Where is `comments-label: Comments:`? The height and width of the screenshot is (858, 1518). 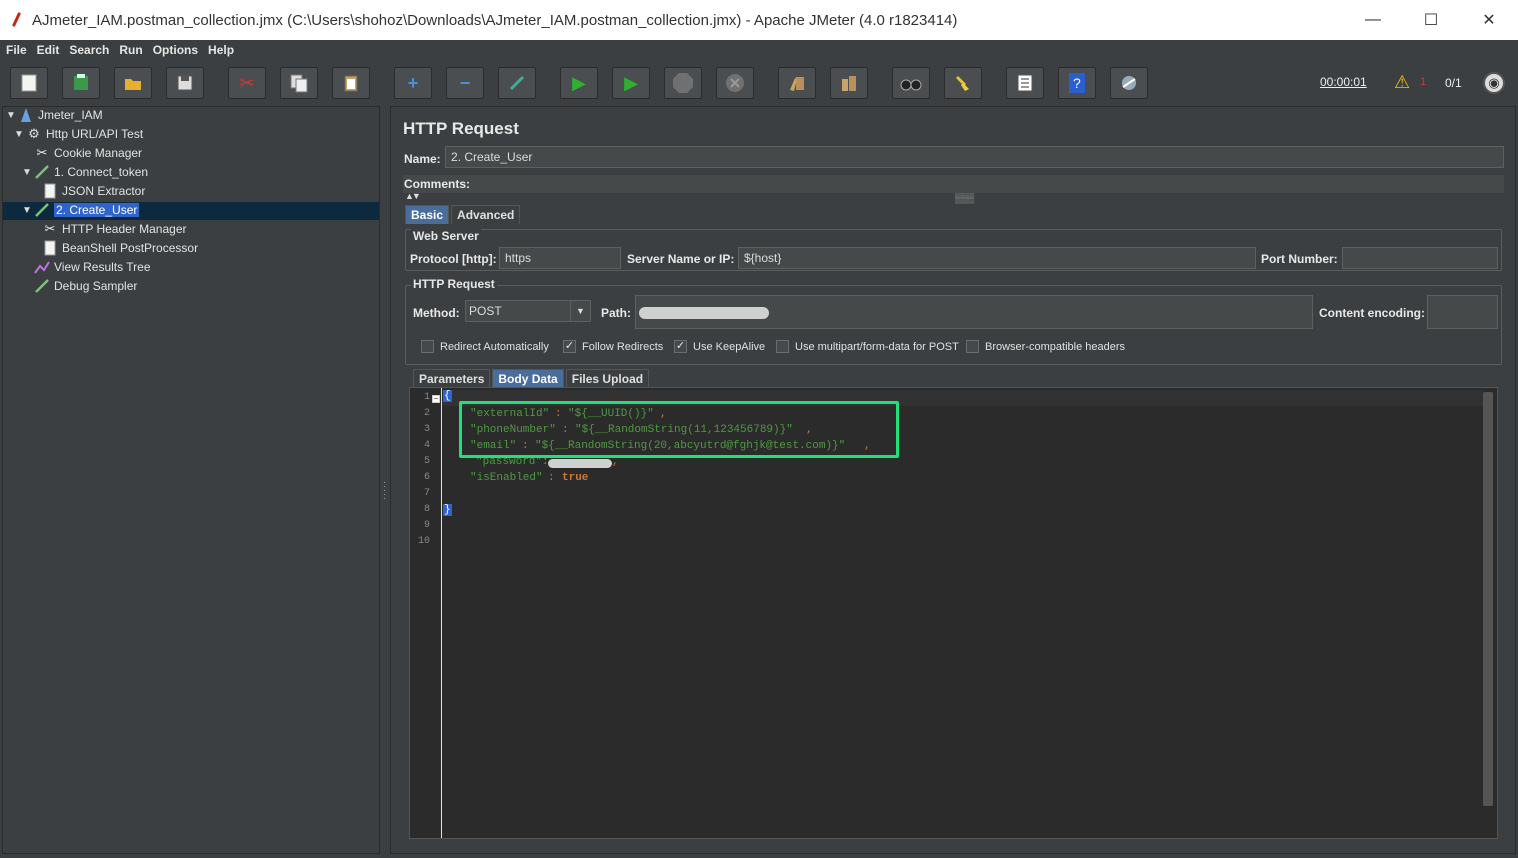 comments-label: Comments: is located at coordinates (437, 184).